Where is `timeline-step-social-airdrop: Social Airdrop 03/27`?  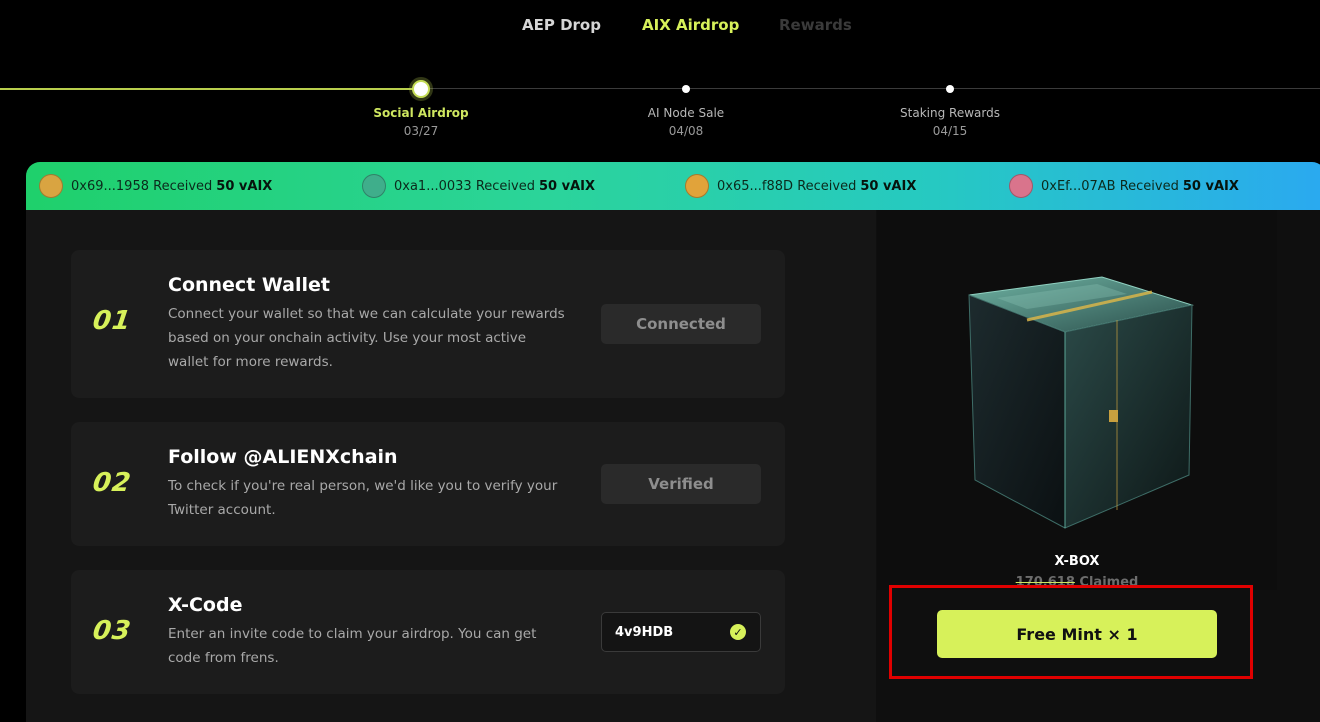 timeline-step-social-airdrop: Social Airdrop 03/27 is located at coordinates (421, 122).